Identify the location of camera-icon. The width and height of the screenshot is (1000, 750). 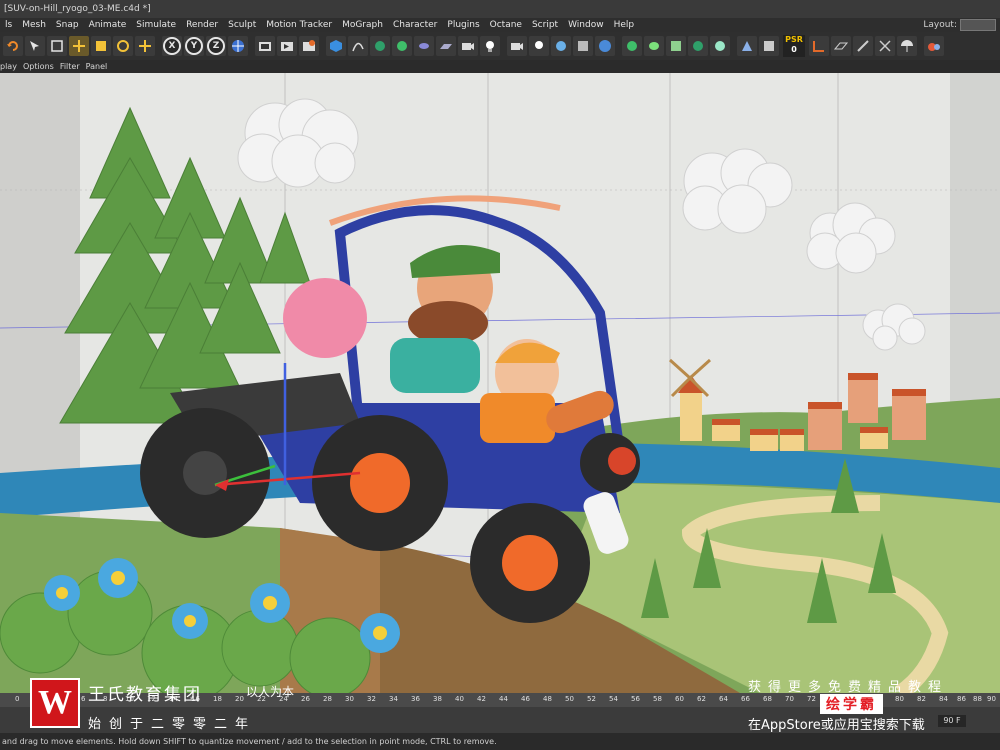
(468, 46).